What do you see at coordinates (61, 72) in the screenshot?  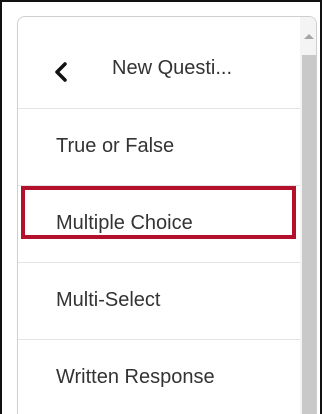 I see `chevron-left-icon` at bounding box center [61, 72].